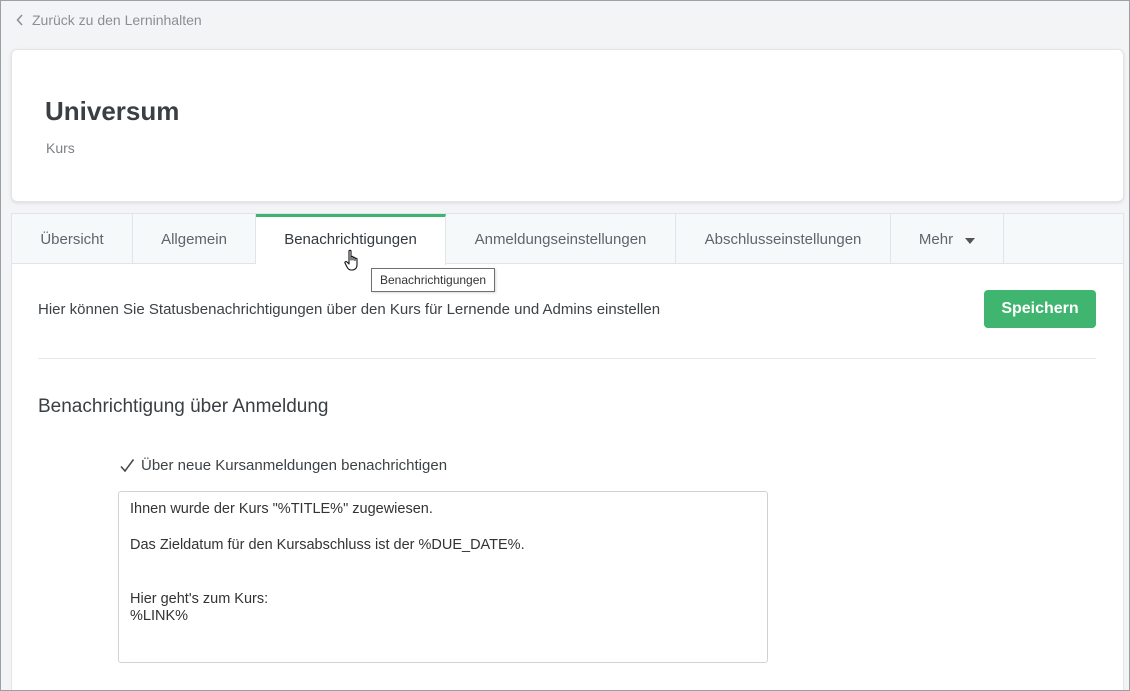 This screenshot has height=691, width=1130. Describe the element at coordinates (350, 239) in the screenshot. I see `tab-label: Benachrichtigungen` at that location.